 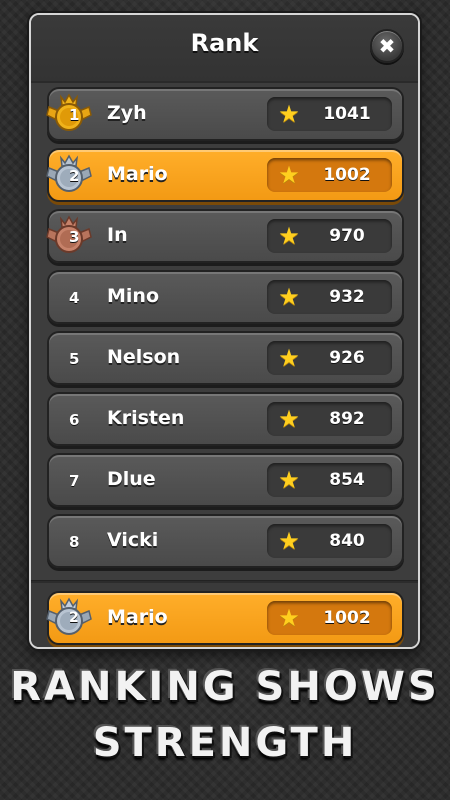 I want to click on player-name: Zyh, so click(x=127, y=113).